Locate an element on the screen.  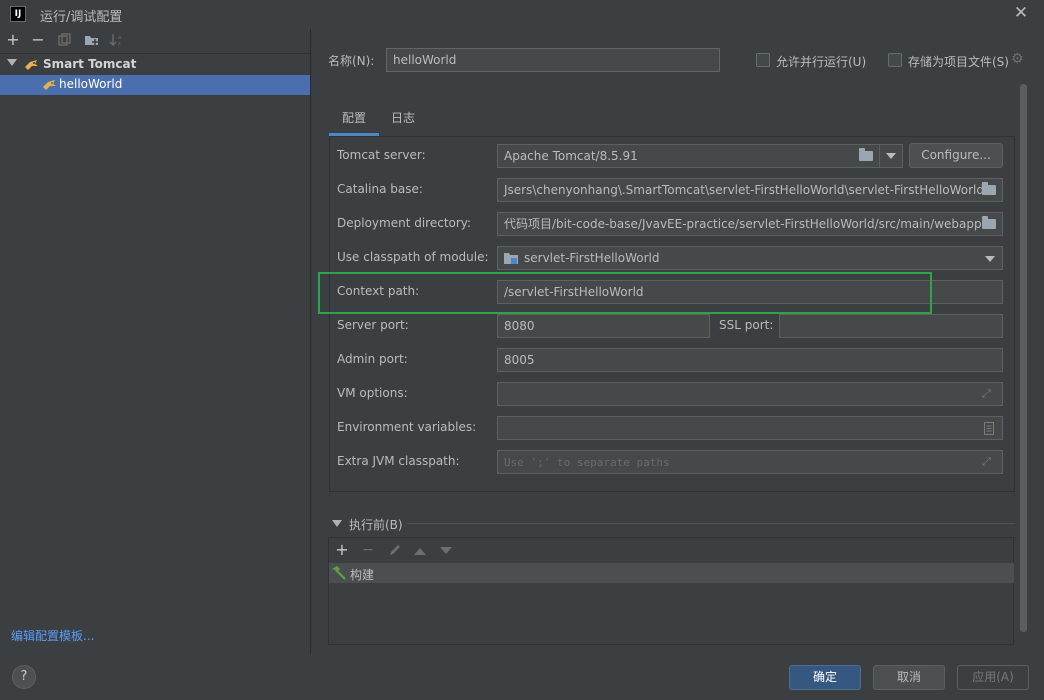
move-down-icon is located at coordinates (446, 550).